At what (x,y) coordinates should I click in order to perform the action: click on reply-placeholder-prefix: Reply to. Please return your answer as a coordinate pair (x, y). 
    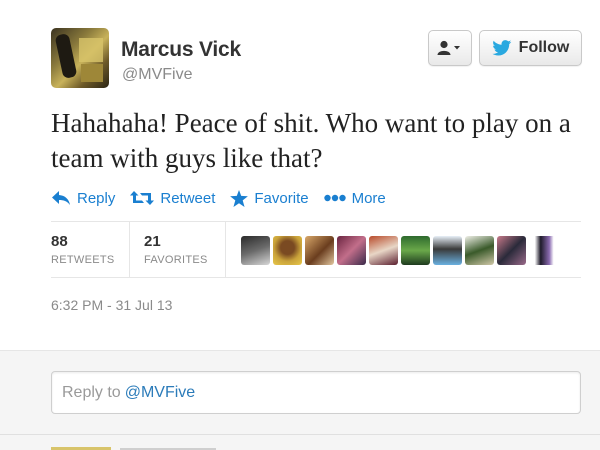
    Looking at the image, I should click on (91, 392).